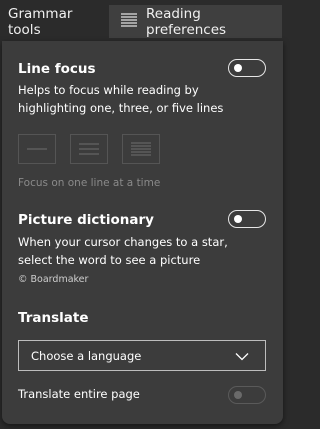 Image resolution: width=320 pixels, height=429 pixels. Describe the element at coordinates (186, 21) in the screenshot. I see `tab-reading-label: Reading preferences` at that location.